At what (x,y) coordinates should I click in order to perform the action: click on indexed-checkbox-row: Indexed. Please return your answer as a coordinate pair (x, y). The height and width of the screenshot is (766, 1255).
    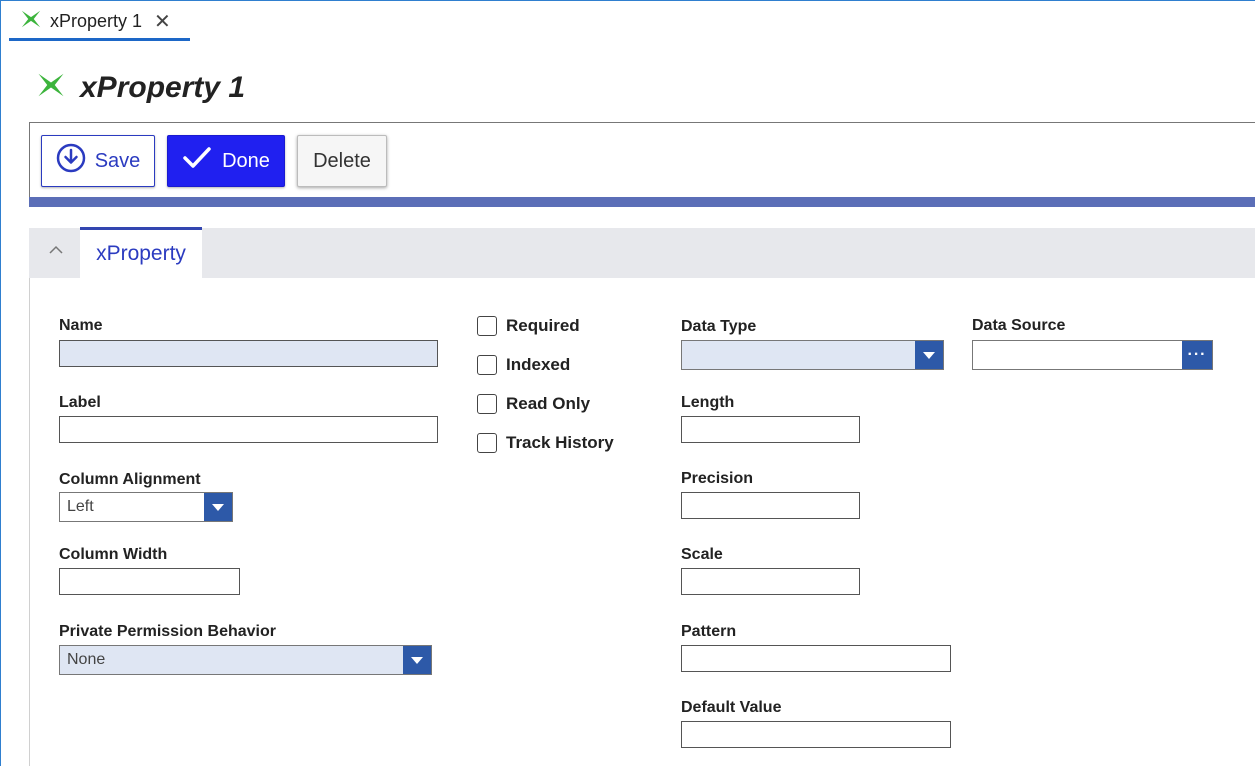
    Looking at the image, I should click on (523, 365).